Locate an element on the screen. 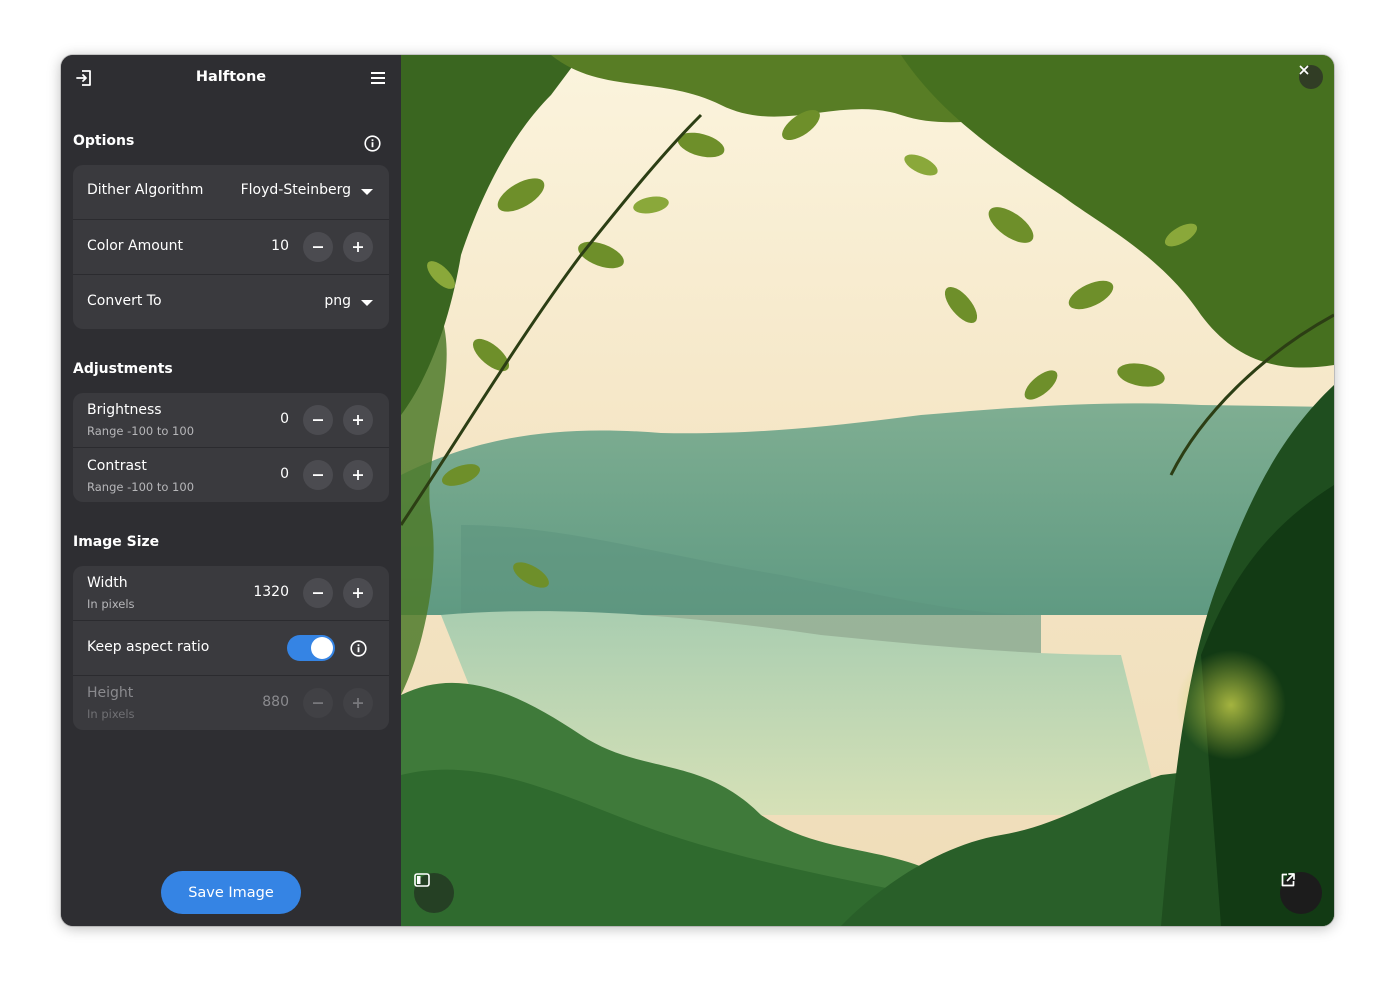 This screenshot has width=1395, height=994. save-image-button: Save Image is located at coordinates (231, 892).